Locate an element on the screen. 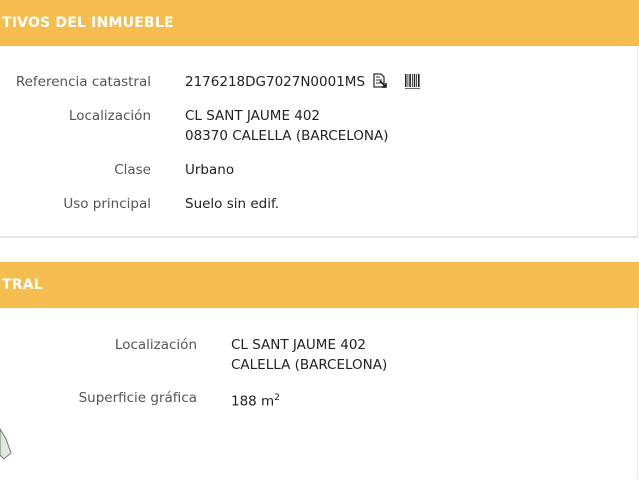 Image resolution: width=639 pixels, height=480 pixels. barcode-icon is located at coordinates (413, 81).